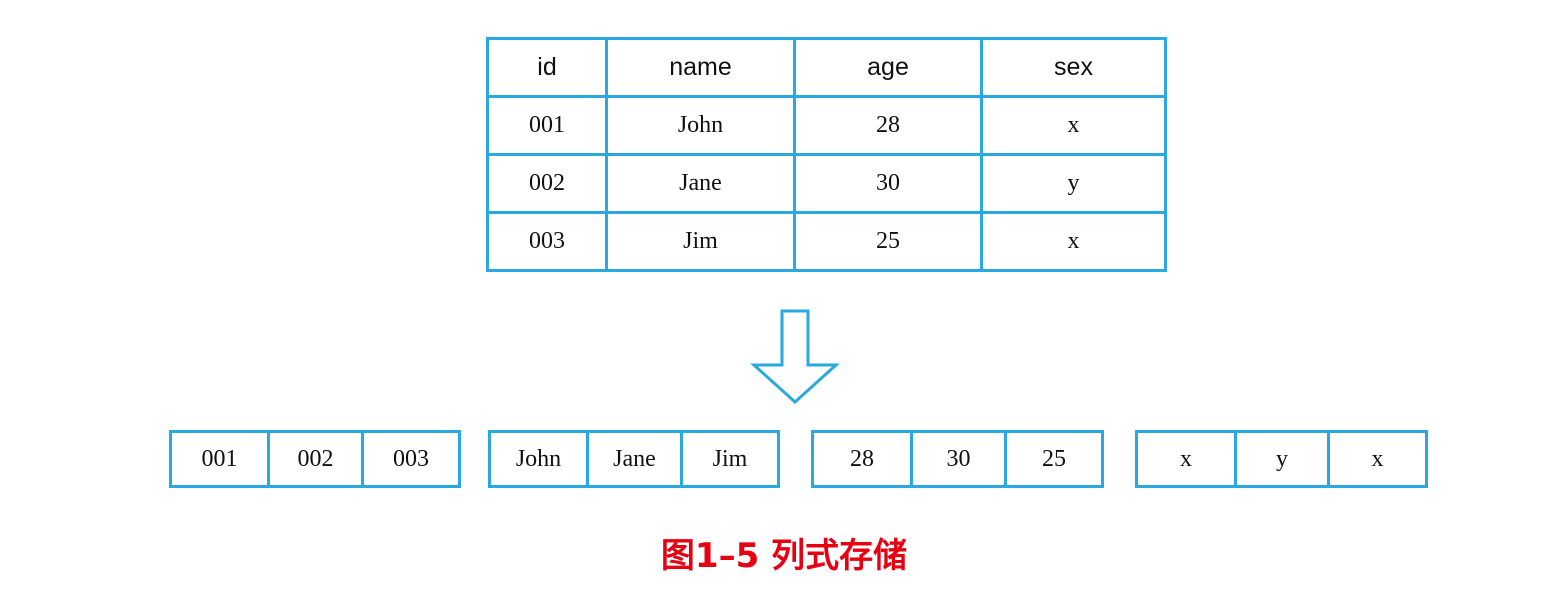 Image resolution: width=1568 pixels, height=594 pixels. Describe the element at coordinates (411, 458) in the screenshot. I see `column-cell: 003` at that location.